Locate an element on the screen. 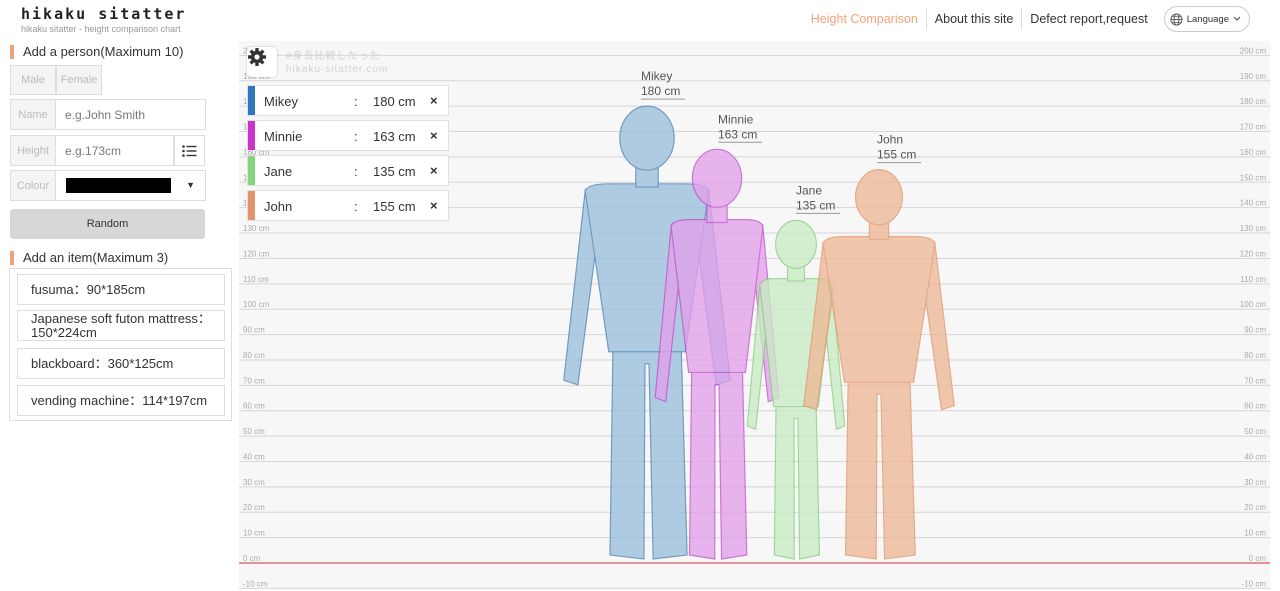 The image size is (1280, 591). person-name: Mikey is located at coordinates (281, 101).